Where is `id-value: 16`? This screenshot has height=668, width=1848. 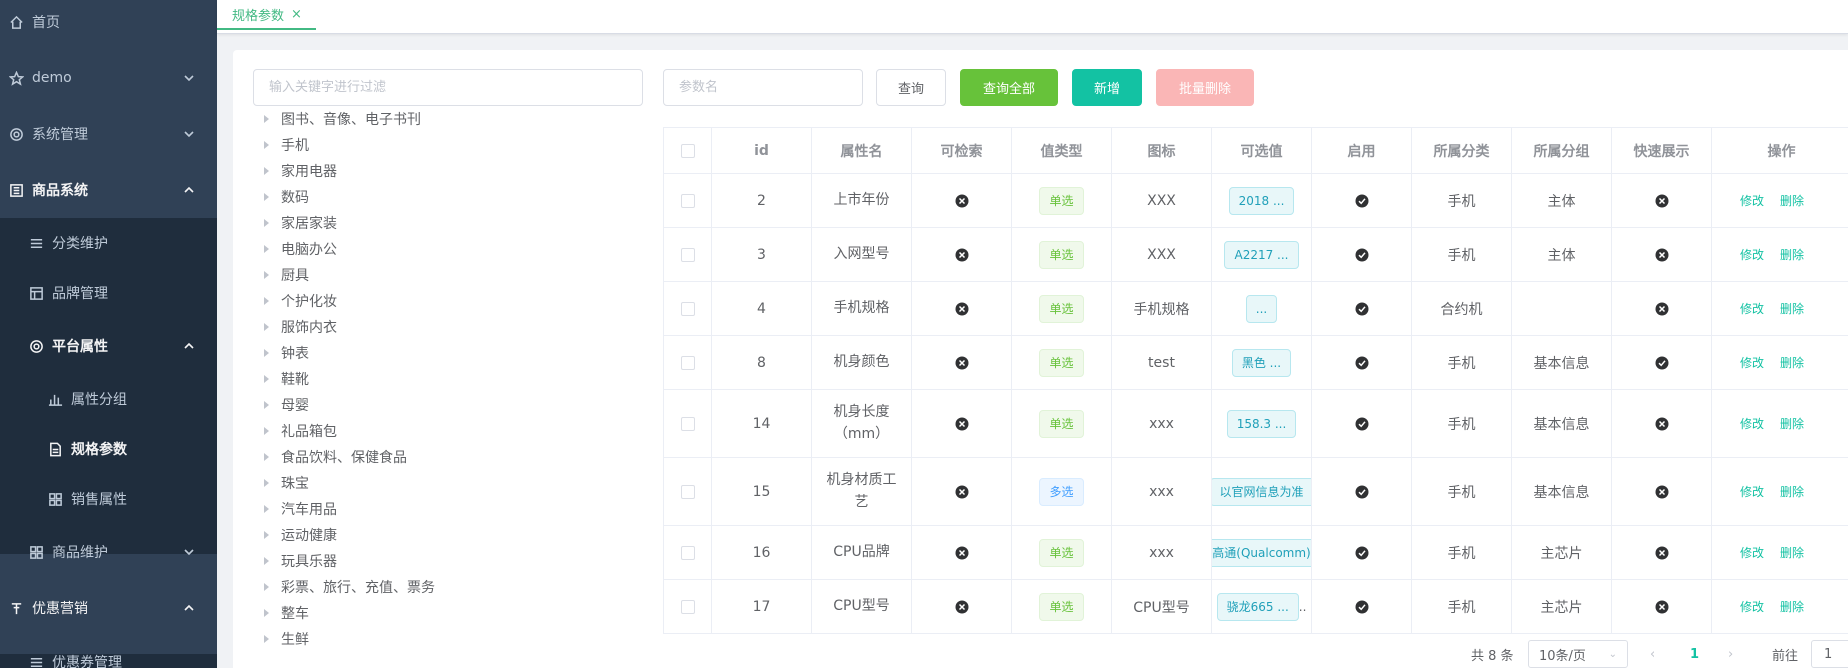 id-value: 16 is located at coordinates (761, 552).